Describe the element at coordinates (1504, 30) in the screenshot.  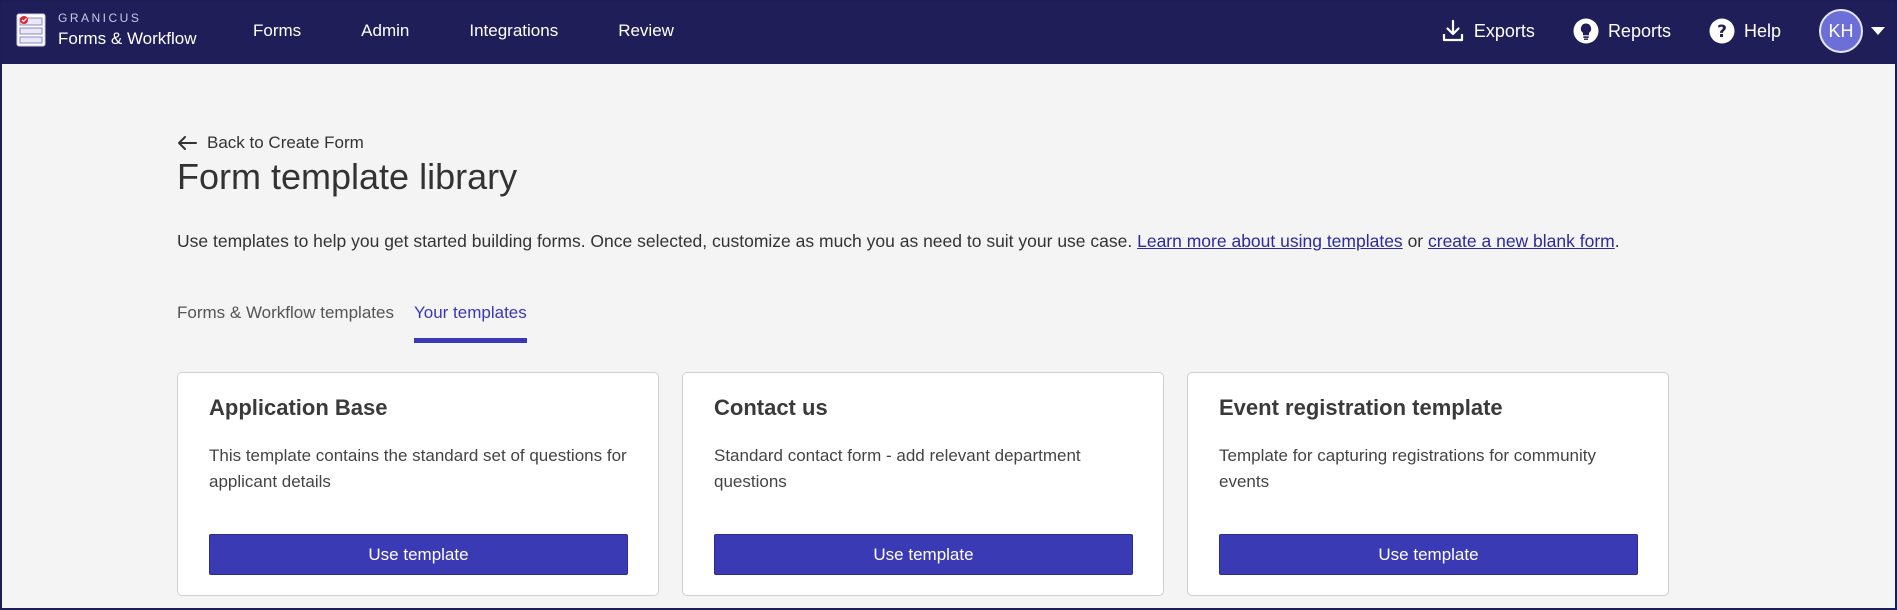
I see `exports-label: Exports` at that location.